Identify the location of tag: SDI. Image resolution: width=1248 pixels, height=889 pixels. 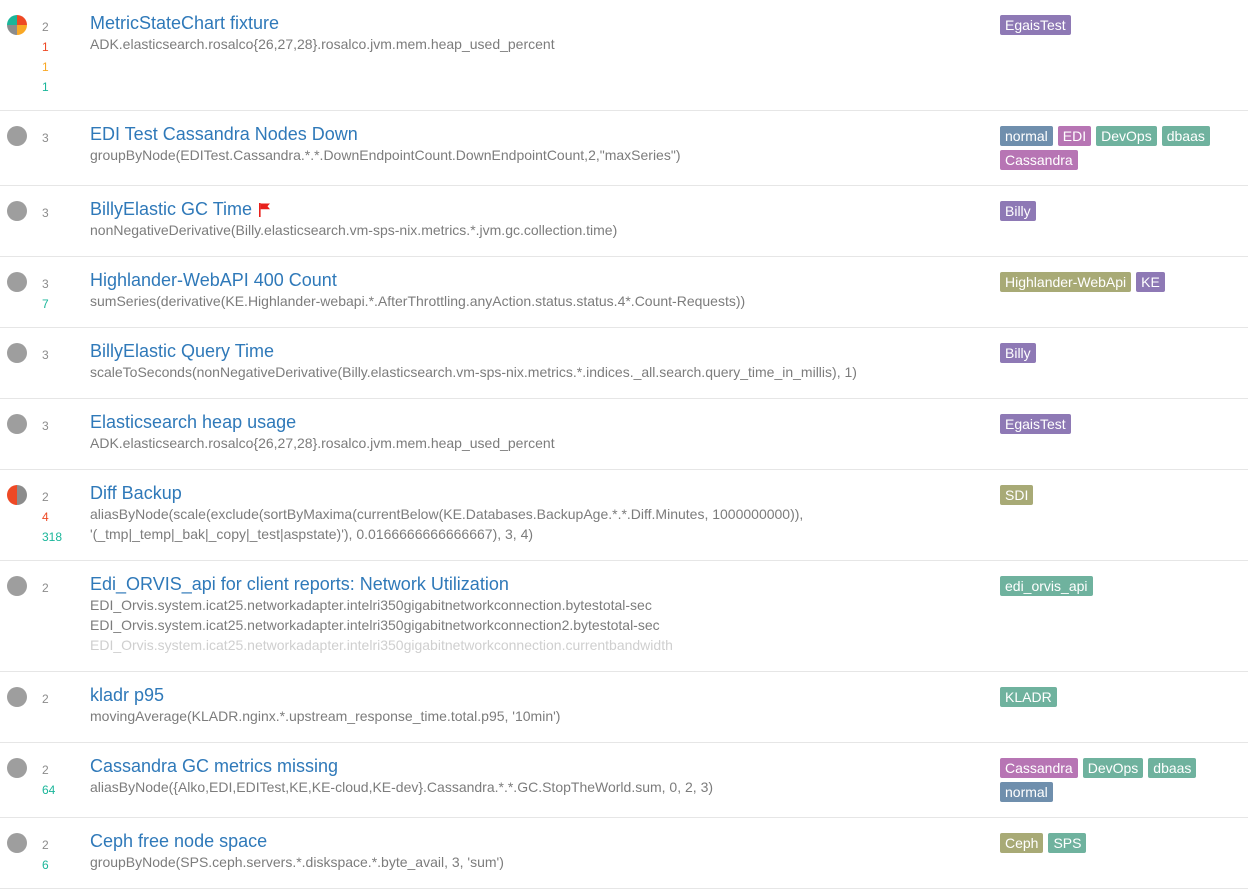
(1017, 495).